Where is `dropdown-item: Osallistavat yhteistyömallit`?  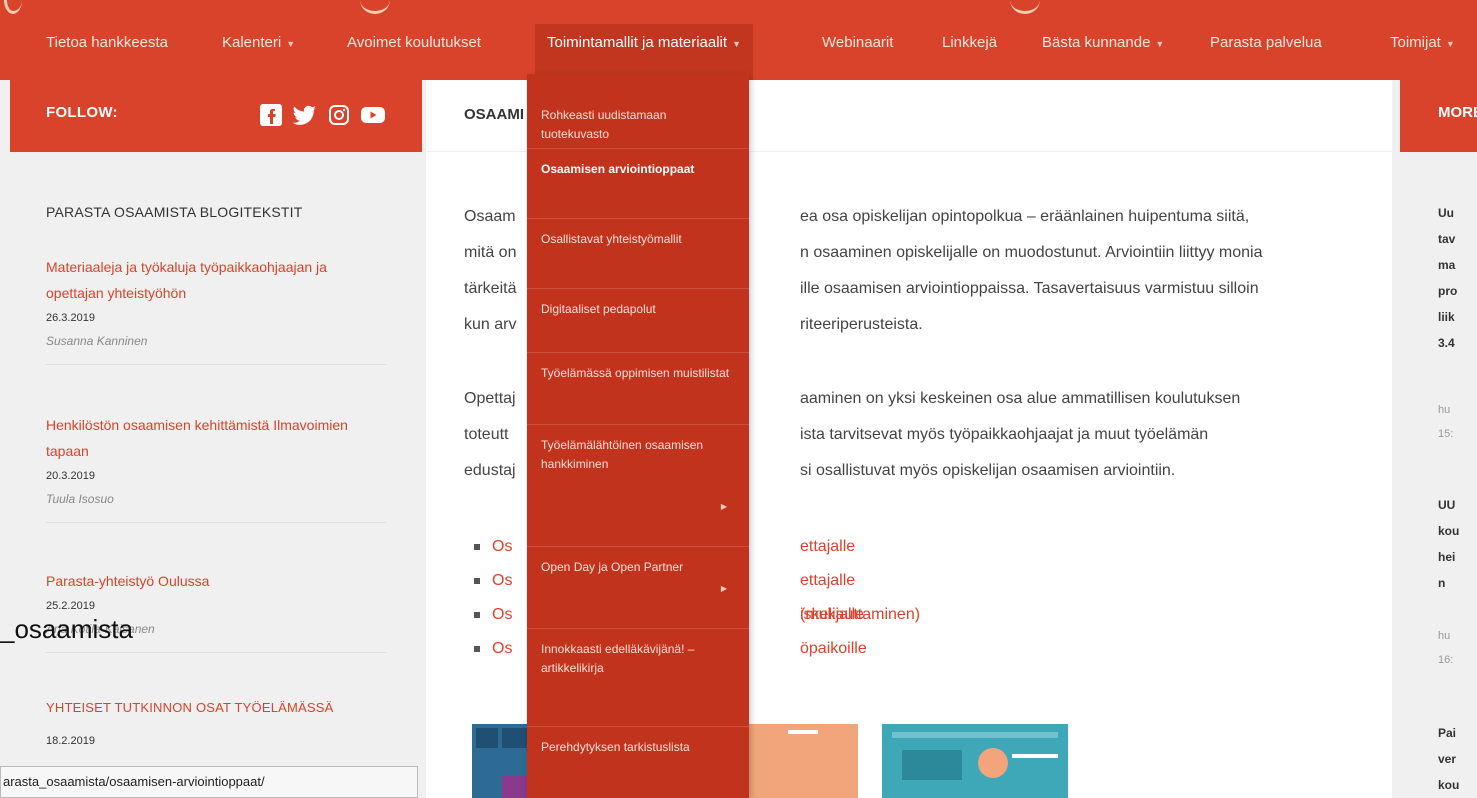
dropdown-item: Osallistavat yhteistyömallit is located at coordinates (638, 239).